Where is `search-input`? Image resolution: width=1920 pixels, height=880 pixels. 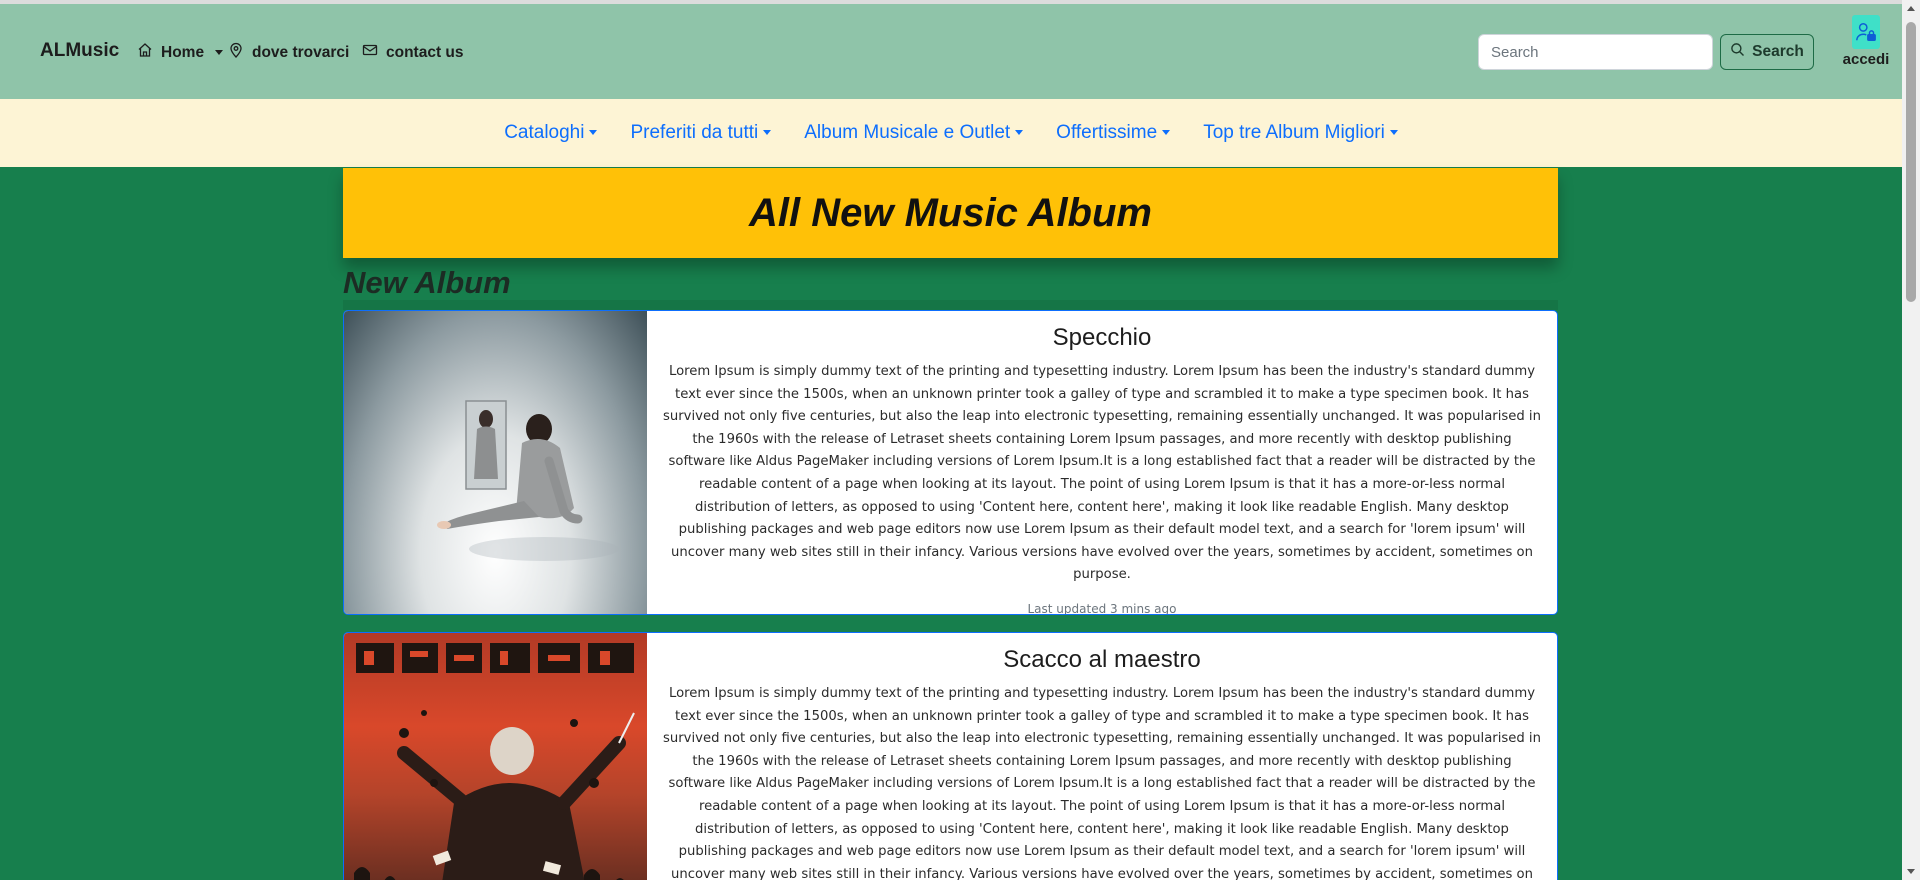 search-input is located at coordinates (1595, 52).